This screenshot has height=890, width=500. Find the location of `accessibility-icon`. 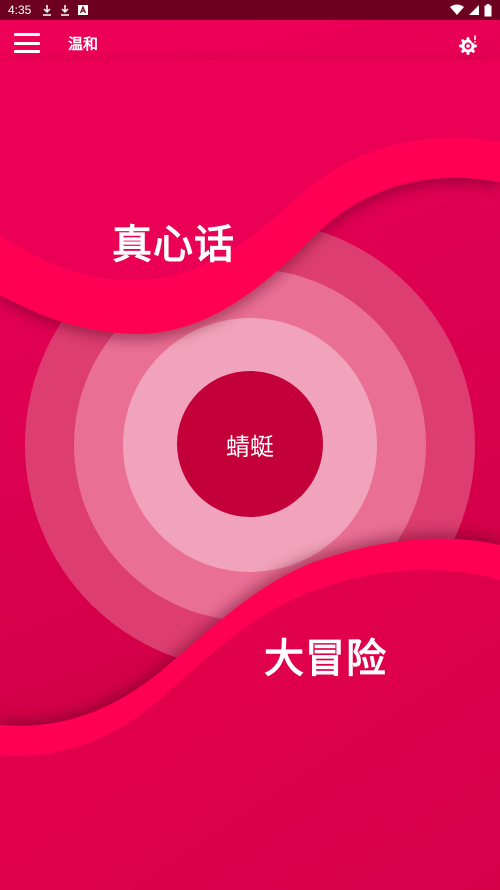

accessibility-icon is located at coordinates (83, 10).